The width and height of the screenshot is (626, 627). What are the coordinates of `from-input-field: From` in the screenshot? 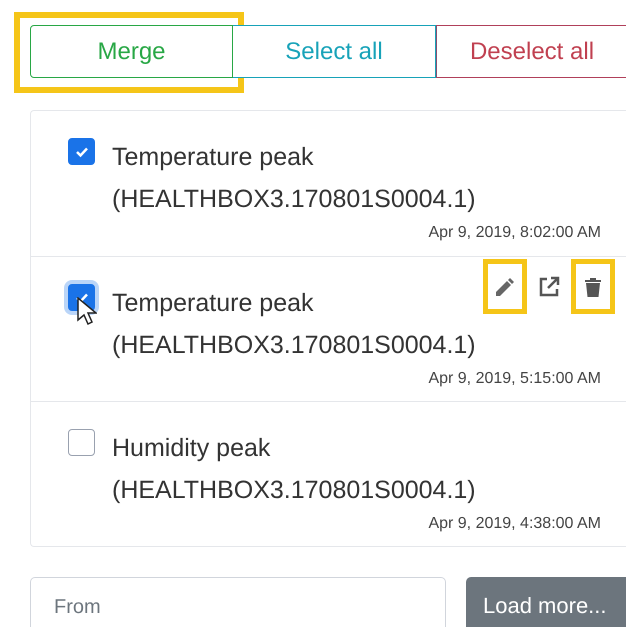 It's located at (238, 602).